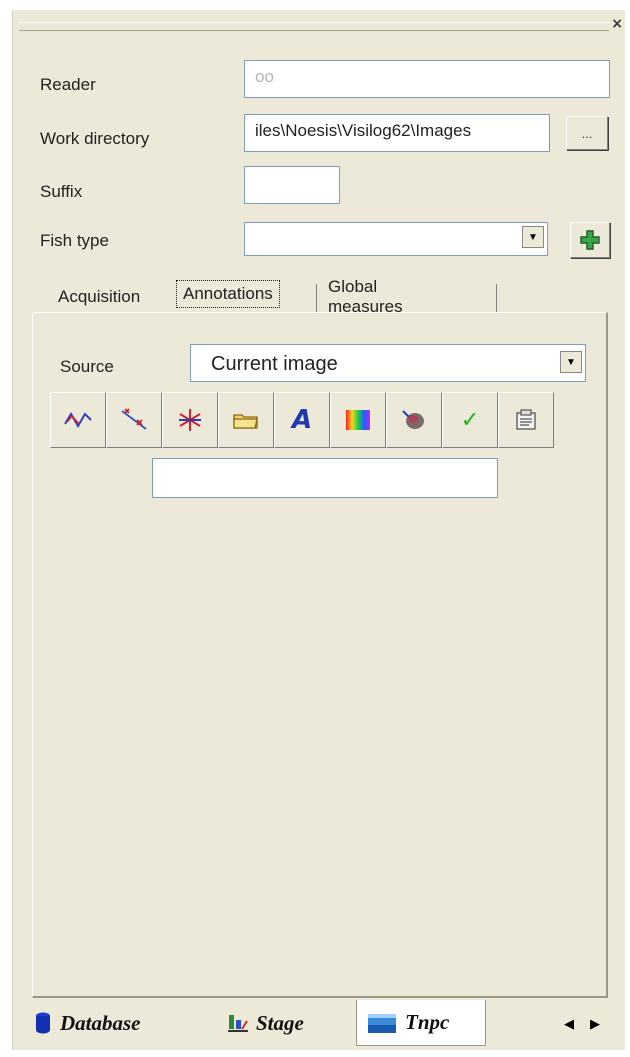 The height and width of the screenshot is (1057, 630). What do you see at coordinates (314, 26) in the screenshot?
I see `dock-grip` at bounding box center [314, 26].